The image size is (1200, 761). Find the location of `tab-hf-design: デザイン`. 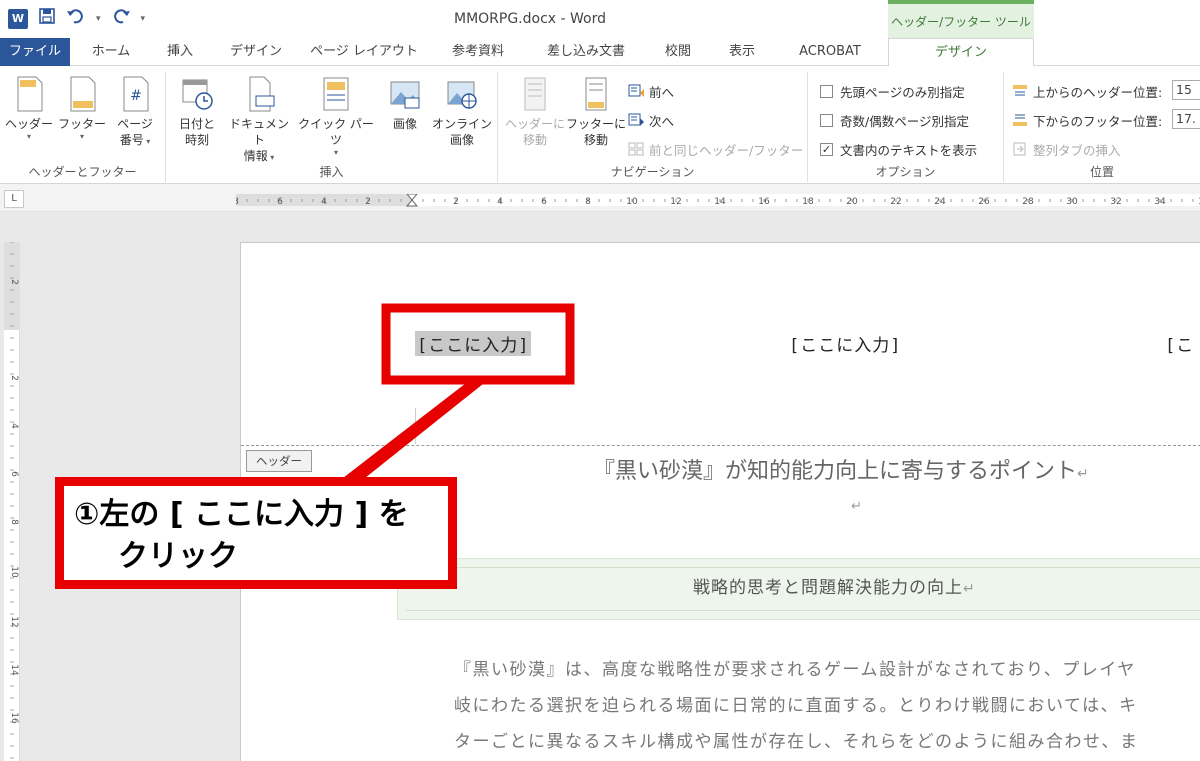

tab-hf-design: デザイン is located at coordinates (961, 52).